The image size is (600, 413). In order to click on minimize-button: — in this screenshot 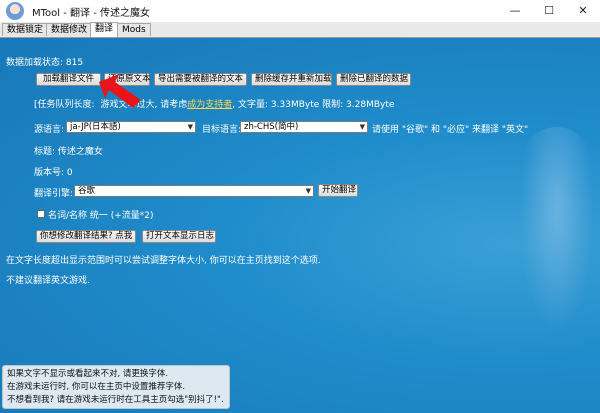, I will do `click(515, 11)`.